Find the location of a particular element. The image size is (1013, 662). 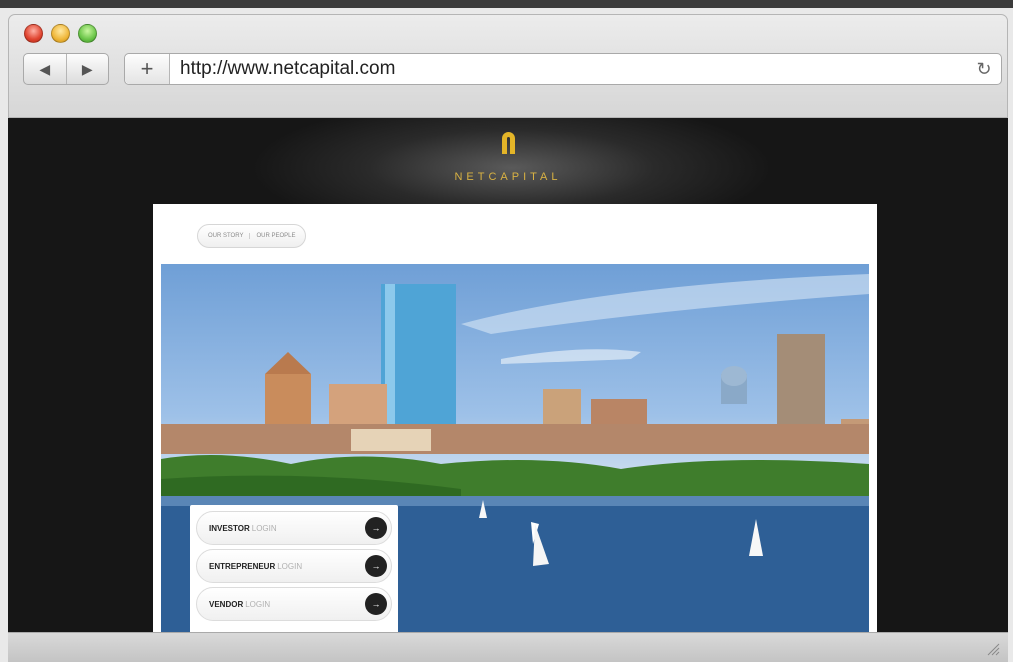

back-button: ◀ is located at coordinates (45, 69).